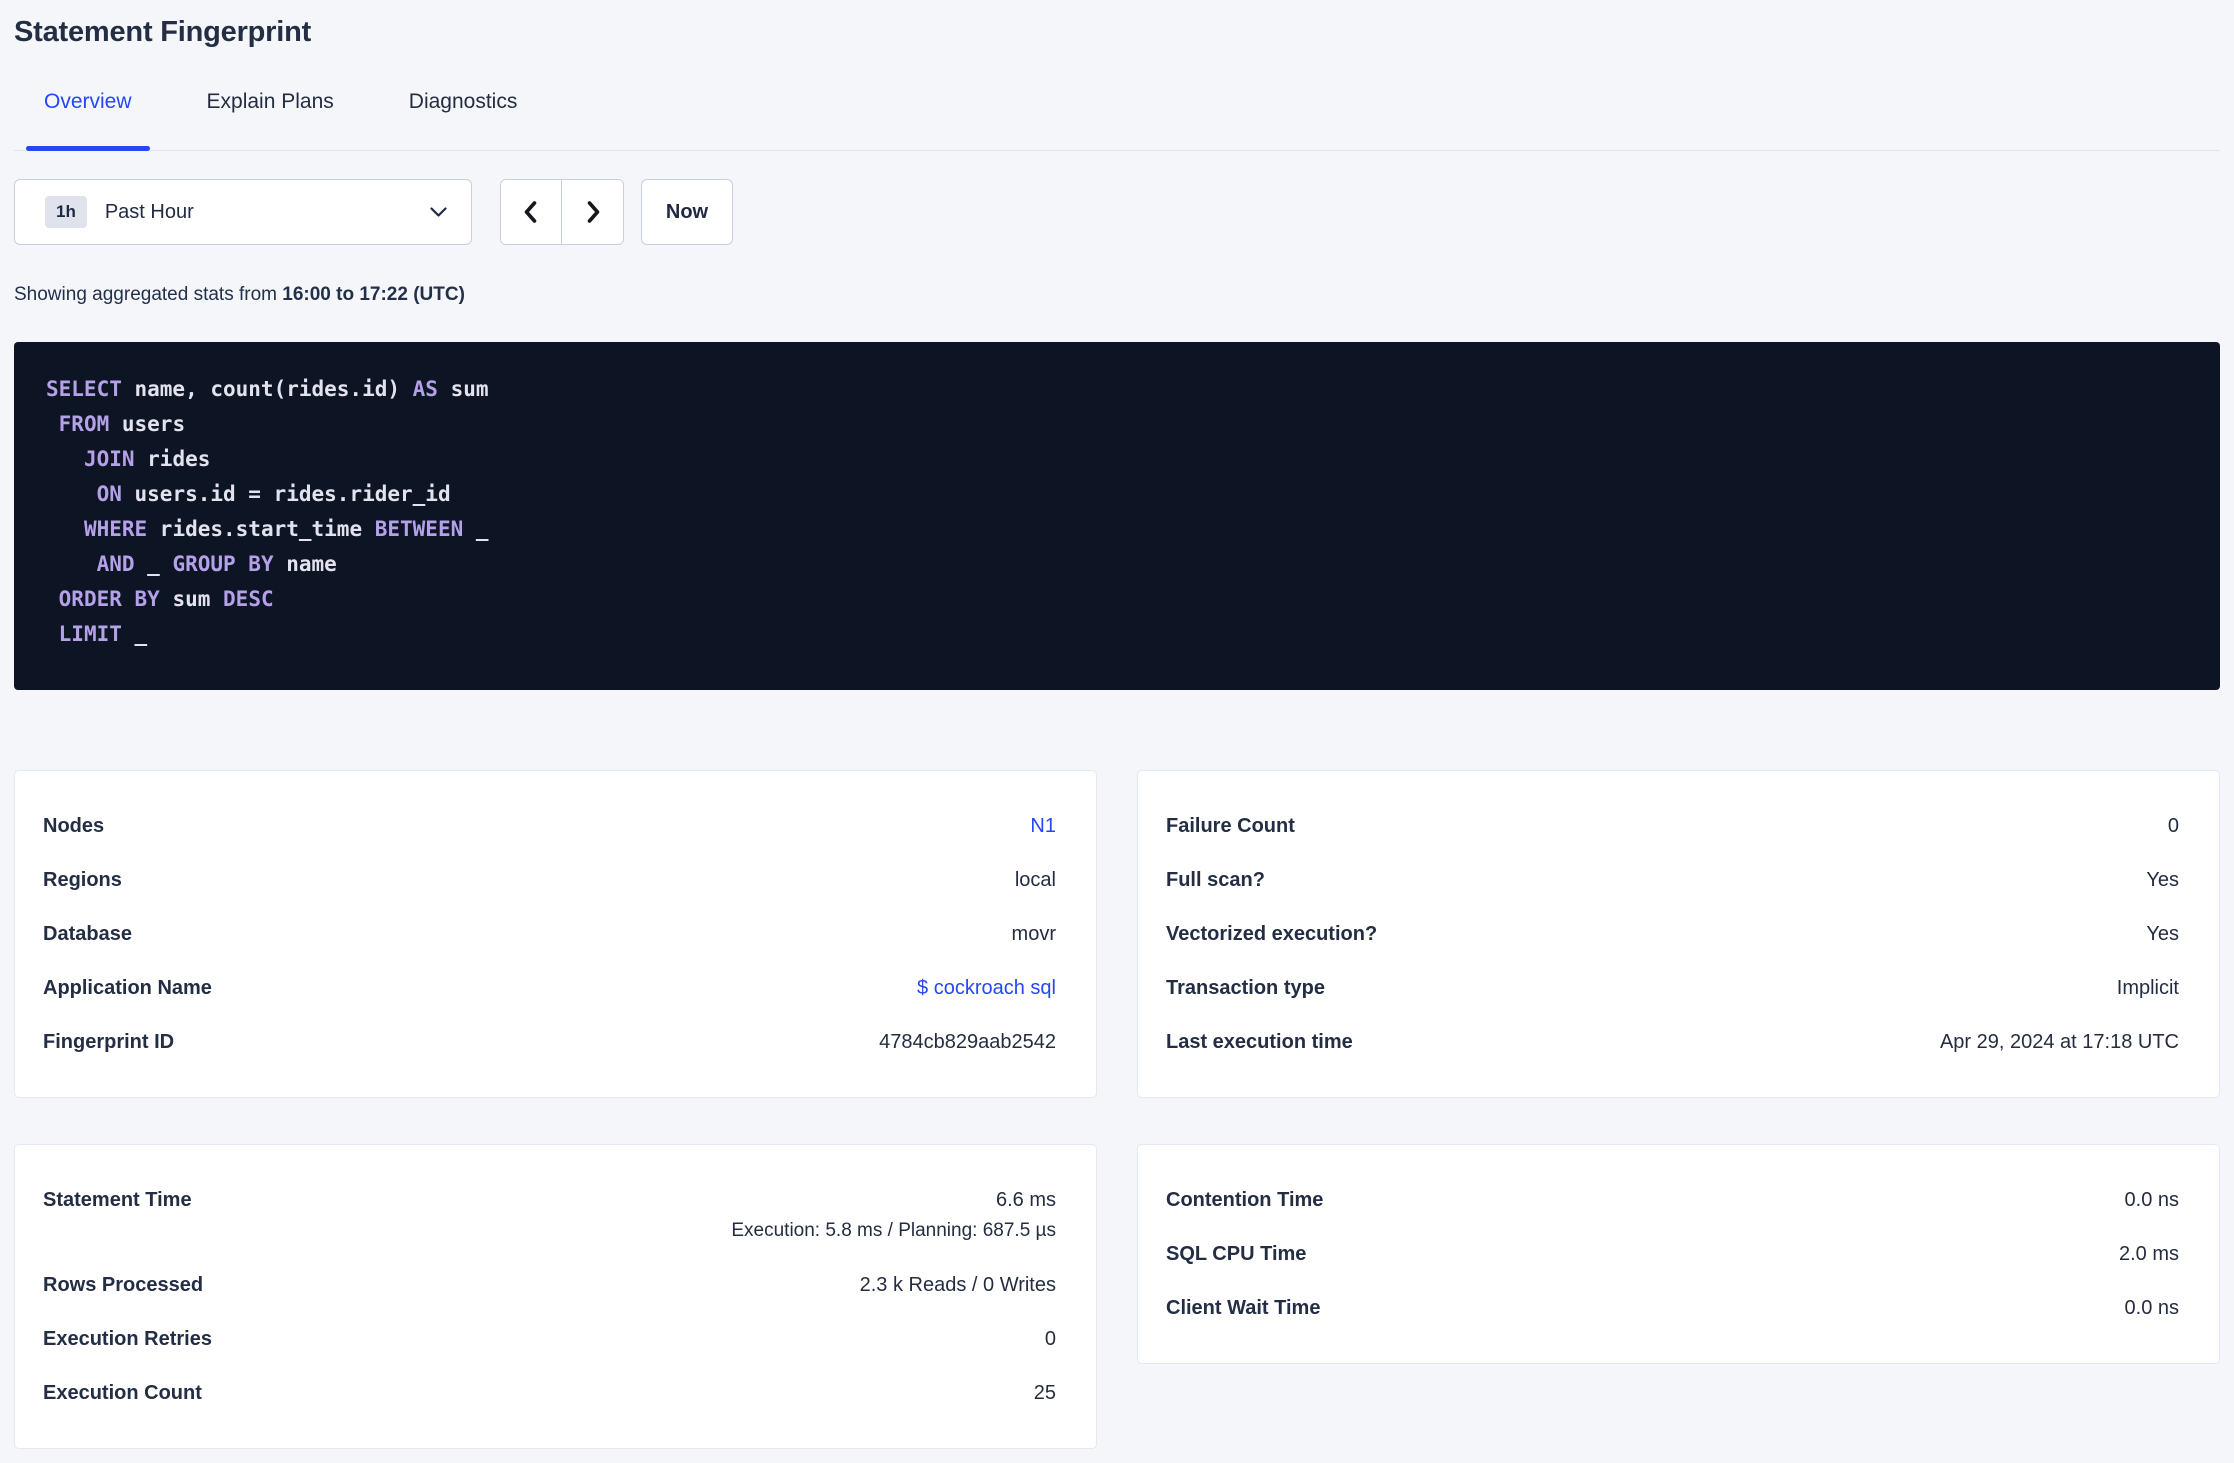 Image resolution: width=2234 pixels, height=1463 pixels. Describe the element at coordinates (463, 389) in the screenshot. I see `sql-text: sum` at that location.